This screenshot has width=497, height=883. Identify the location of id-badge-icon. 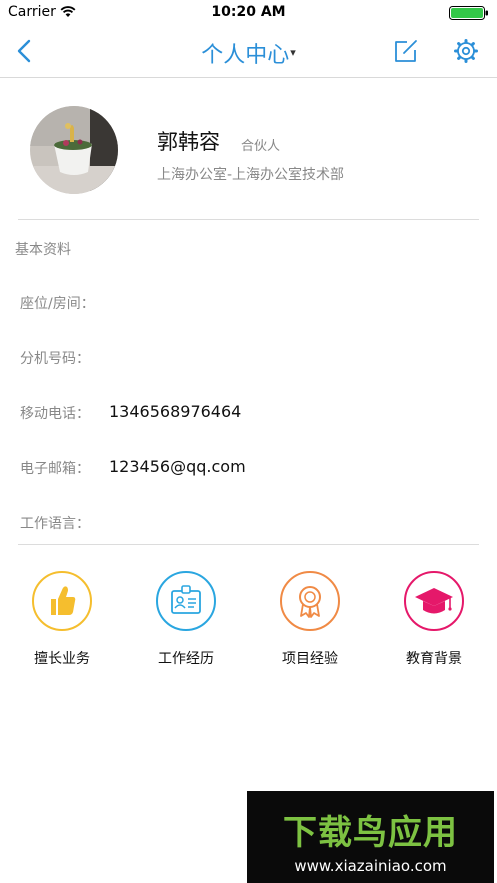
(186, 601).